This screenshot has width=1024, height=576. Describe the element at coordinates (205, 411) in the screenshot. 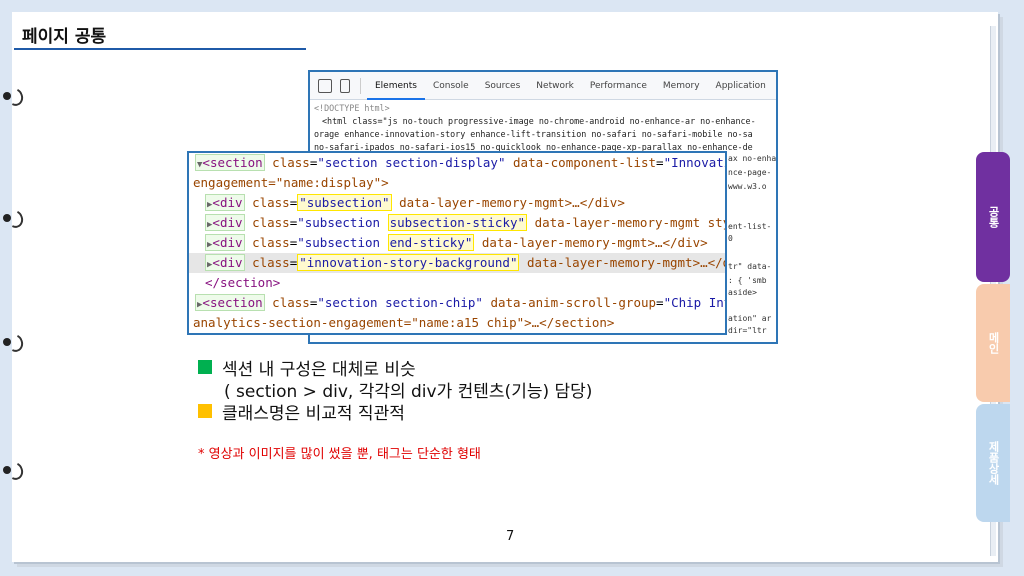

I see `yellow-square-icon` at that location.